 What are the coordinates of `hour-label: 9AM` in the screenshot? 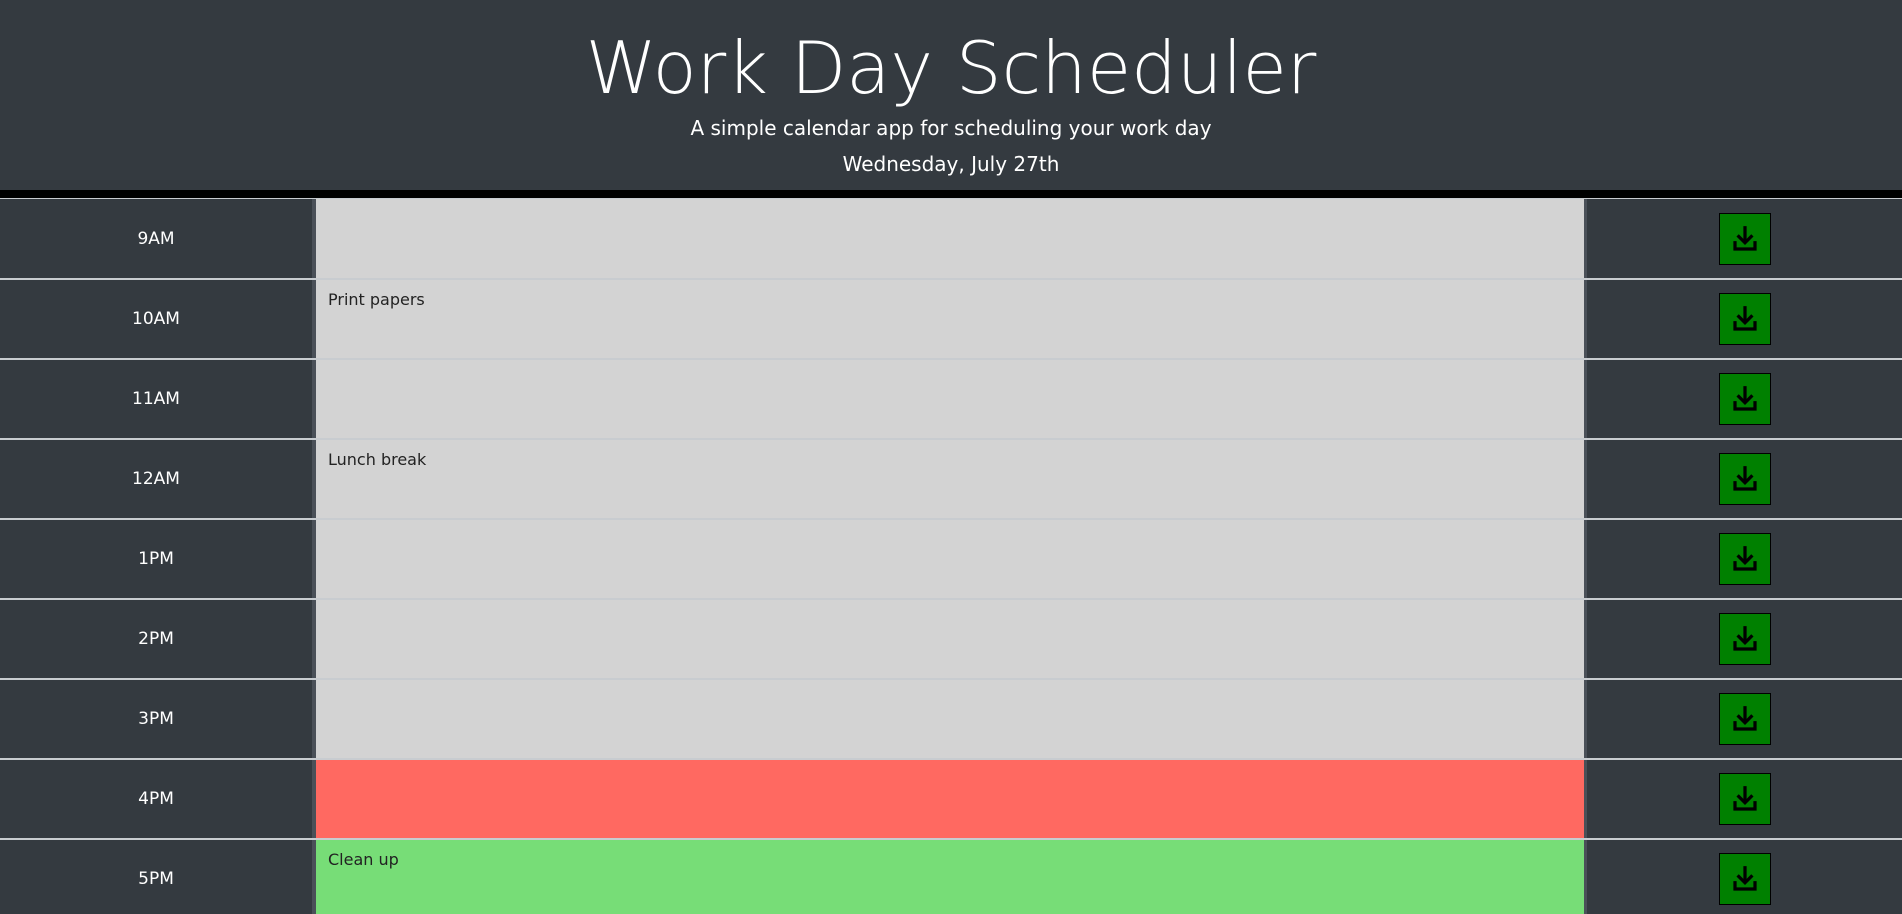 It's located at (158, 238).